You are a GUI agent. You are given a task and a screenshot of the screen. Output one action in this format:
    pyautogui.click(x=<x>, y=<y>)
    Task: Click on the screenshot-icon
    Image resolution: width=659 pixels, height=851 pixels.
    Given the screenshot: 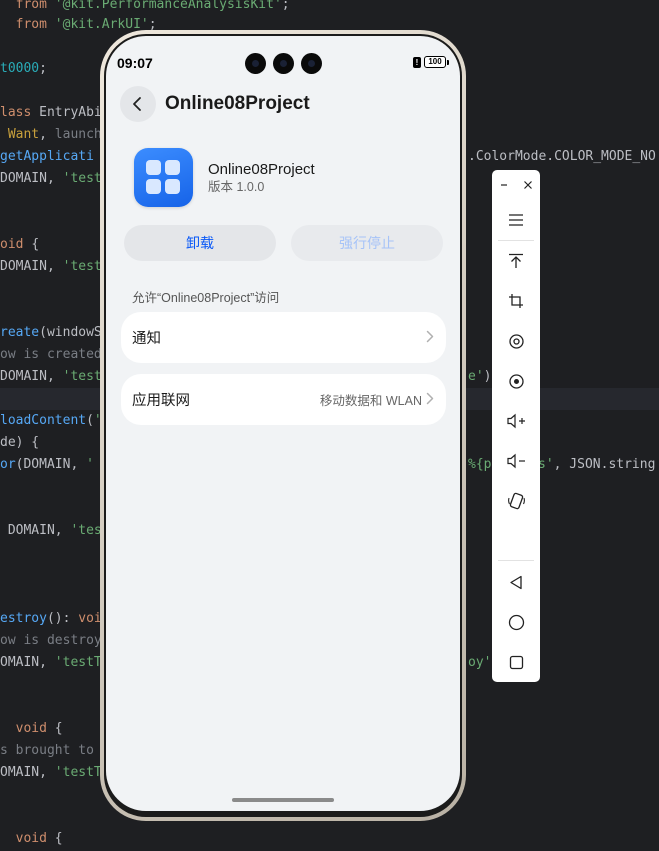 What is the action you would take?
    pyautogui.click(x=516, y=381)
    